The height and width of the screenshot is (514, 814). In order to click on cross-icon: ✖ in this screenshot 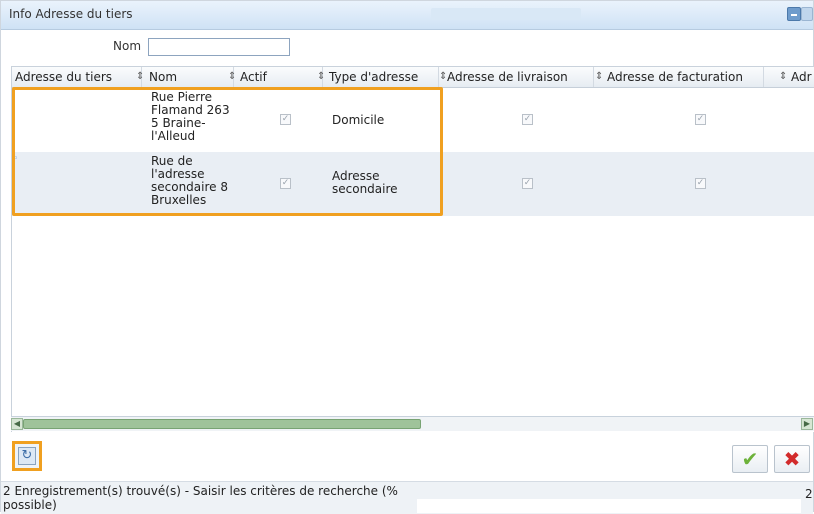, I will do `click(792, 459)`.